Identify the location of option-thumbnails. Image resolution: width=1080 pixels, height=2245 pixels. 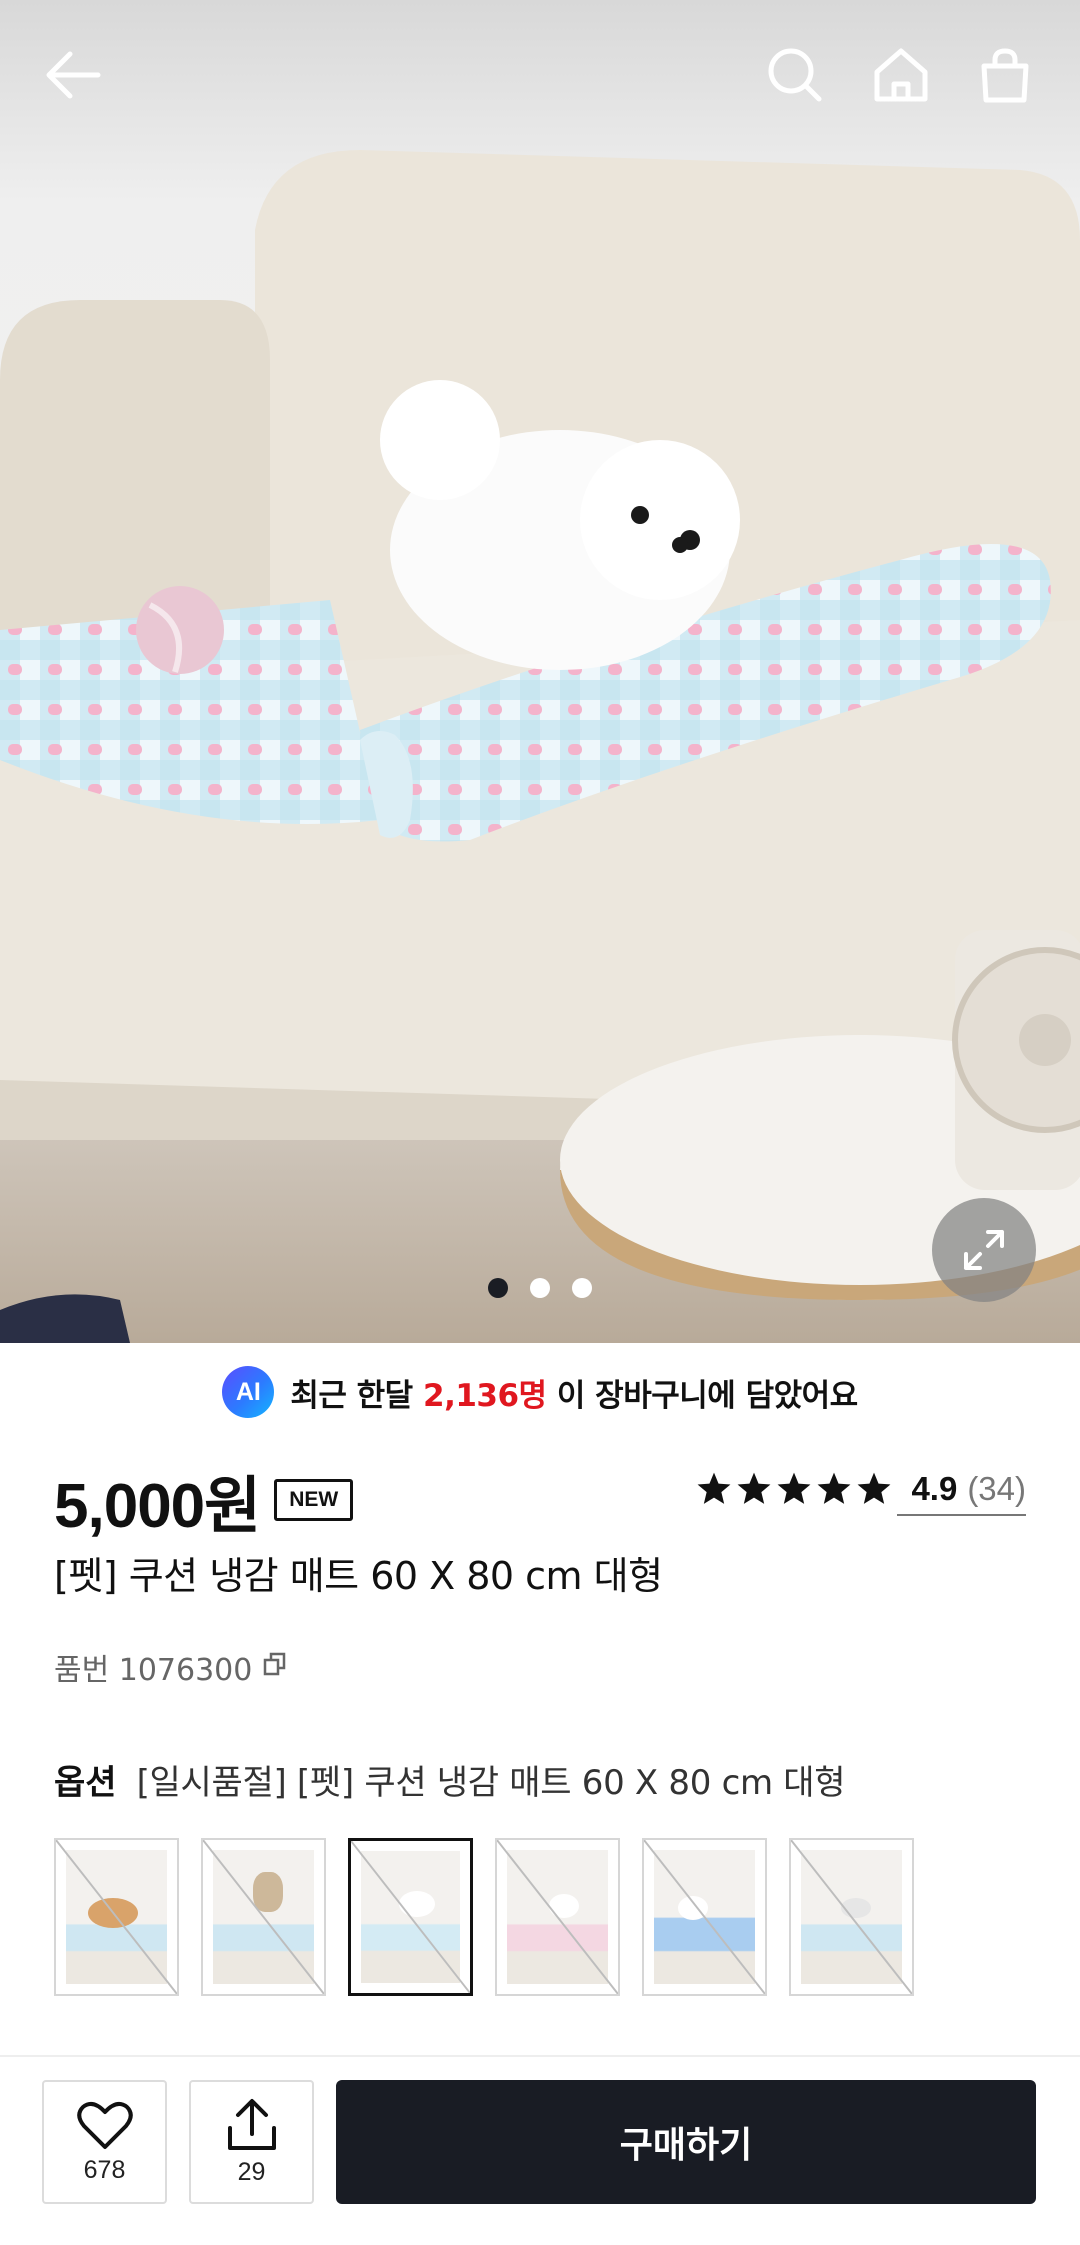
(484, 1917).